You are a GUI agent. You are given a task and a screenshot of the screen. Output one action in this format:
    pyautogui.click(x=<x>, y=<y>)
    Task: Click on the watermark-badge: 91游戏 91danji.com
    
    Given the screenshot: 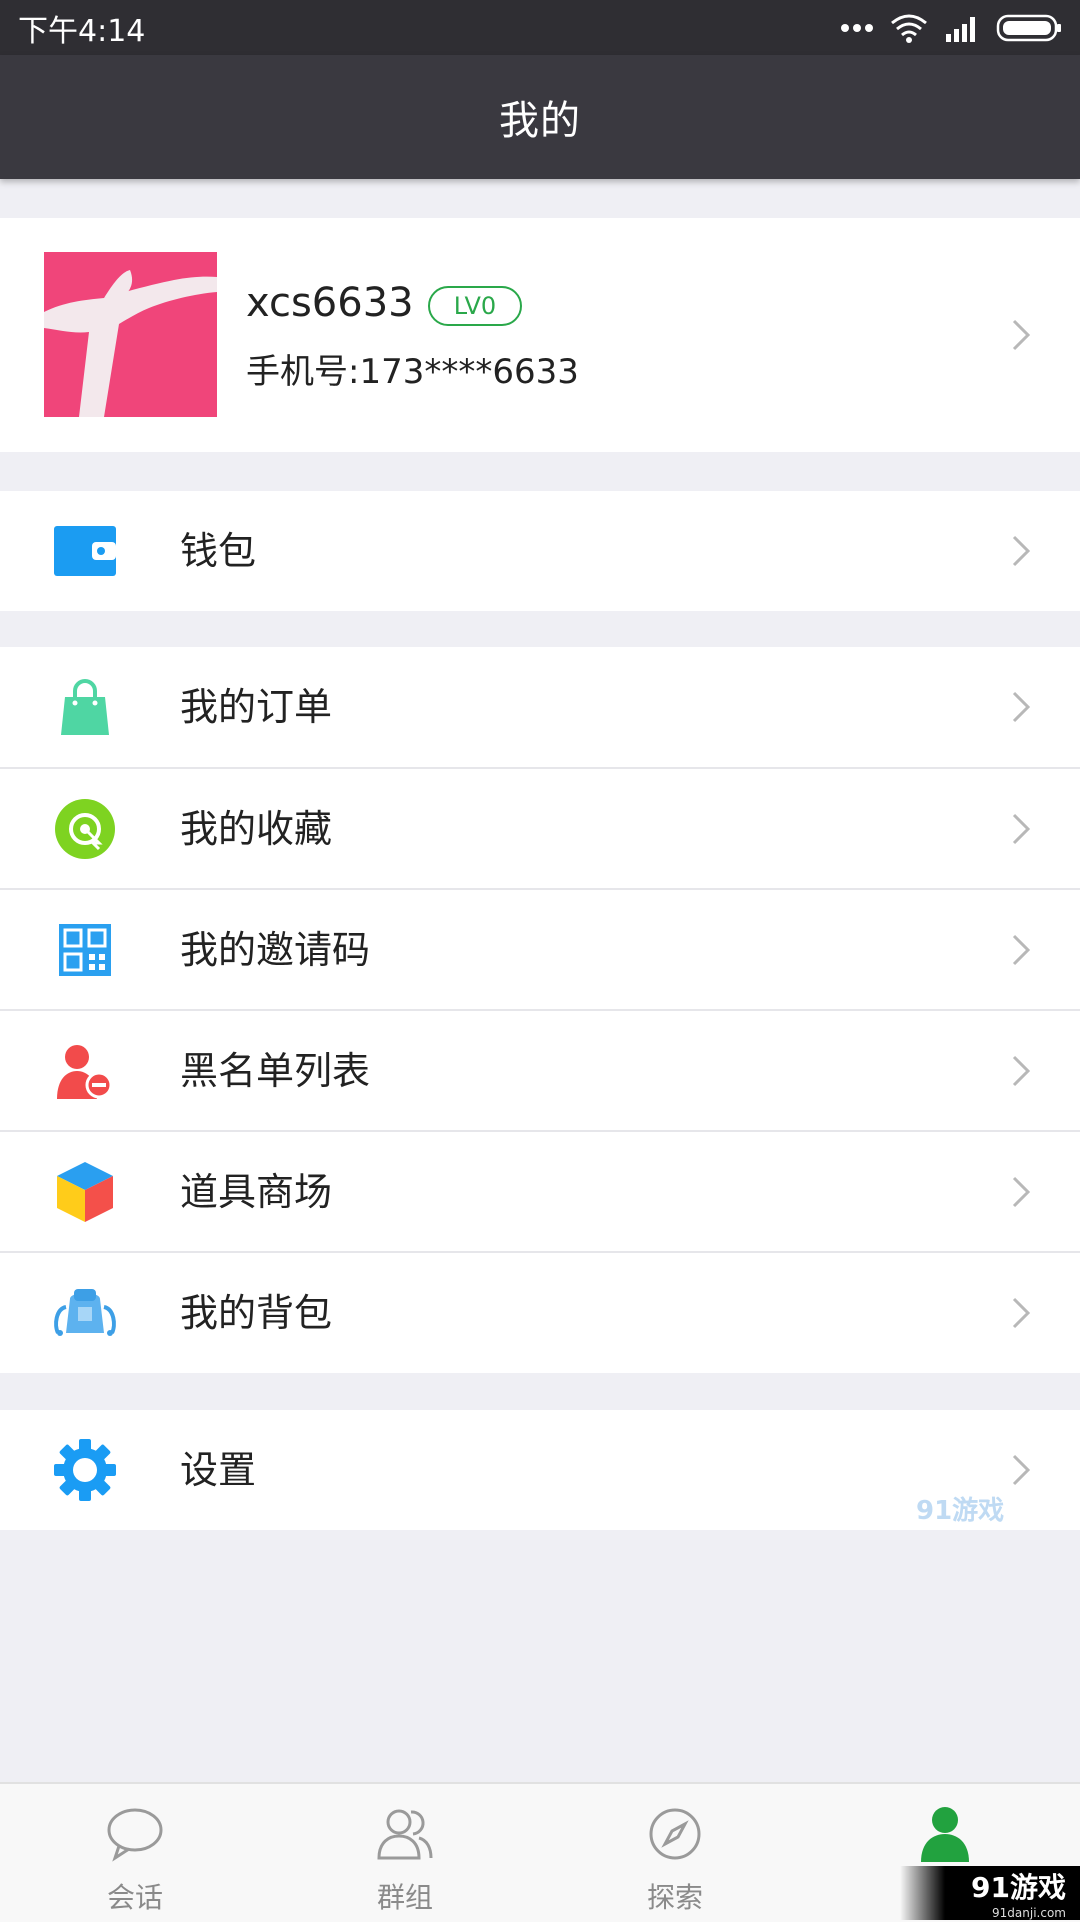 What is the action you would take?
    pyautogui.click(x=990, y=1893)
    